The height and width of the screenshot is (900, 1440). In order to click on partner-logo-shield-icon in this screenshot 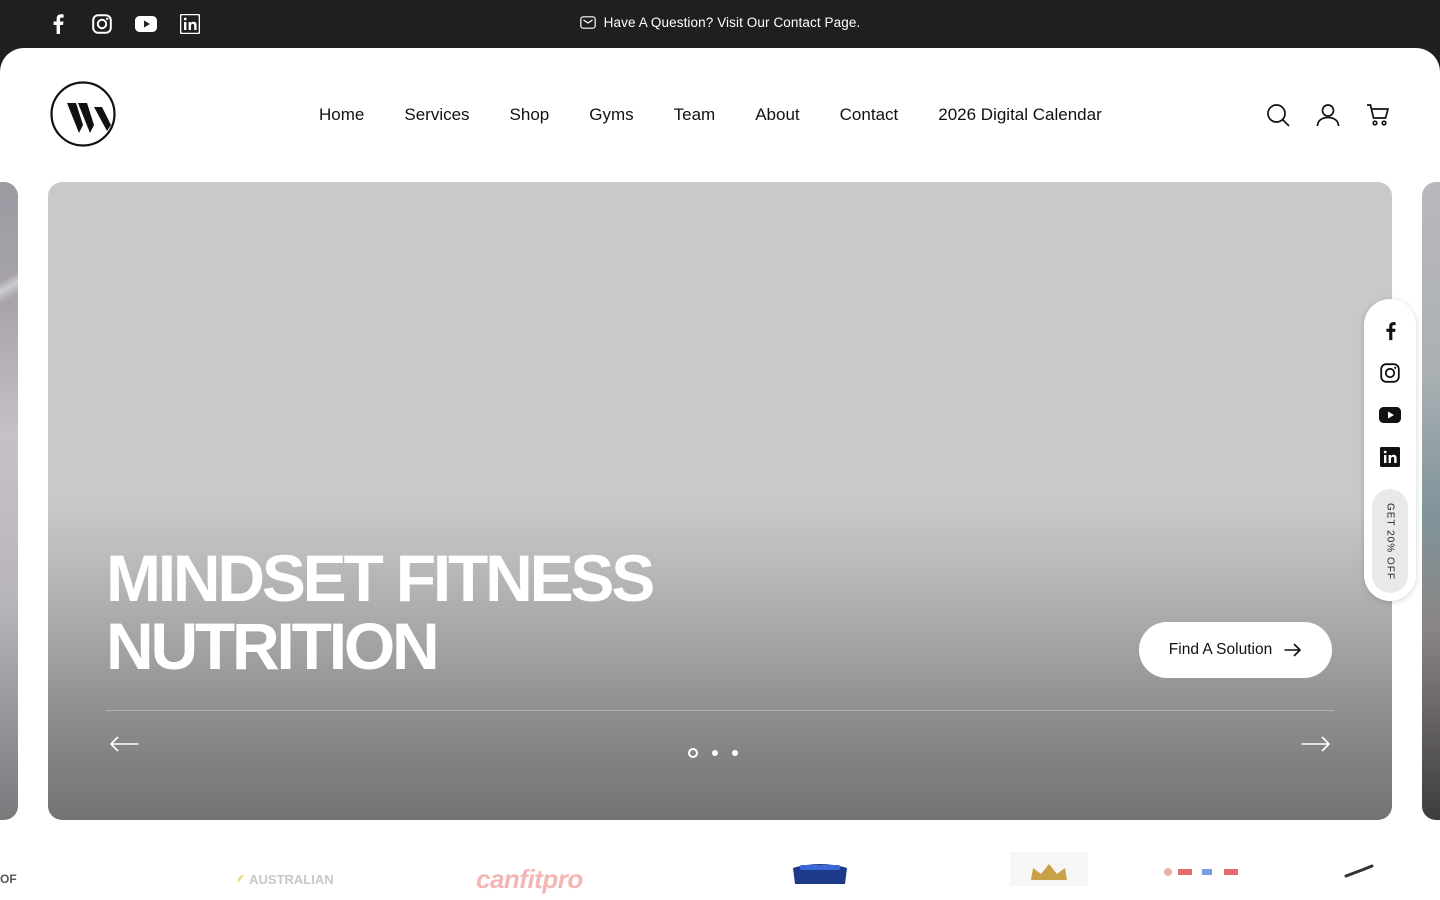, I will do `click(820, 875)`.